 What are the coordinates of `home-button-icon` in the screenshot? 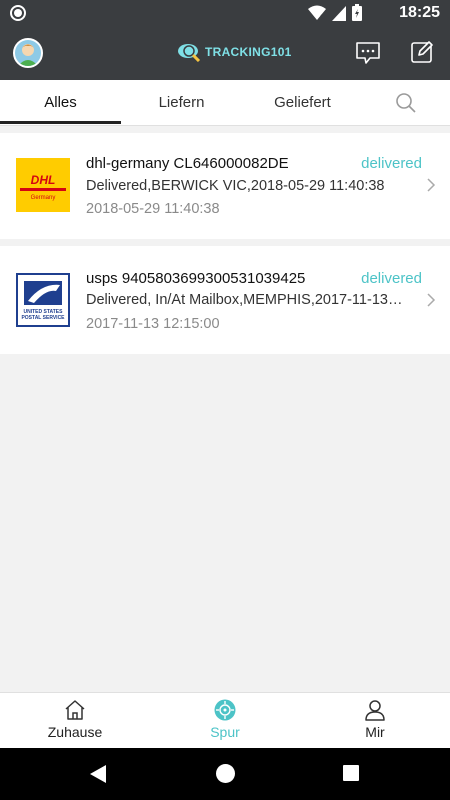 It's located at (225, 773).